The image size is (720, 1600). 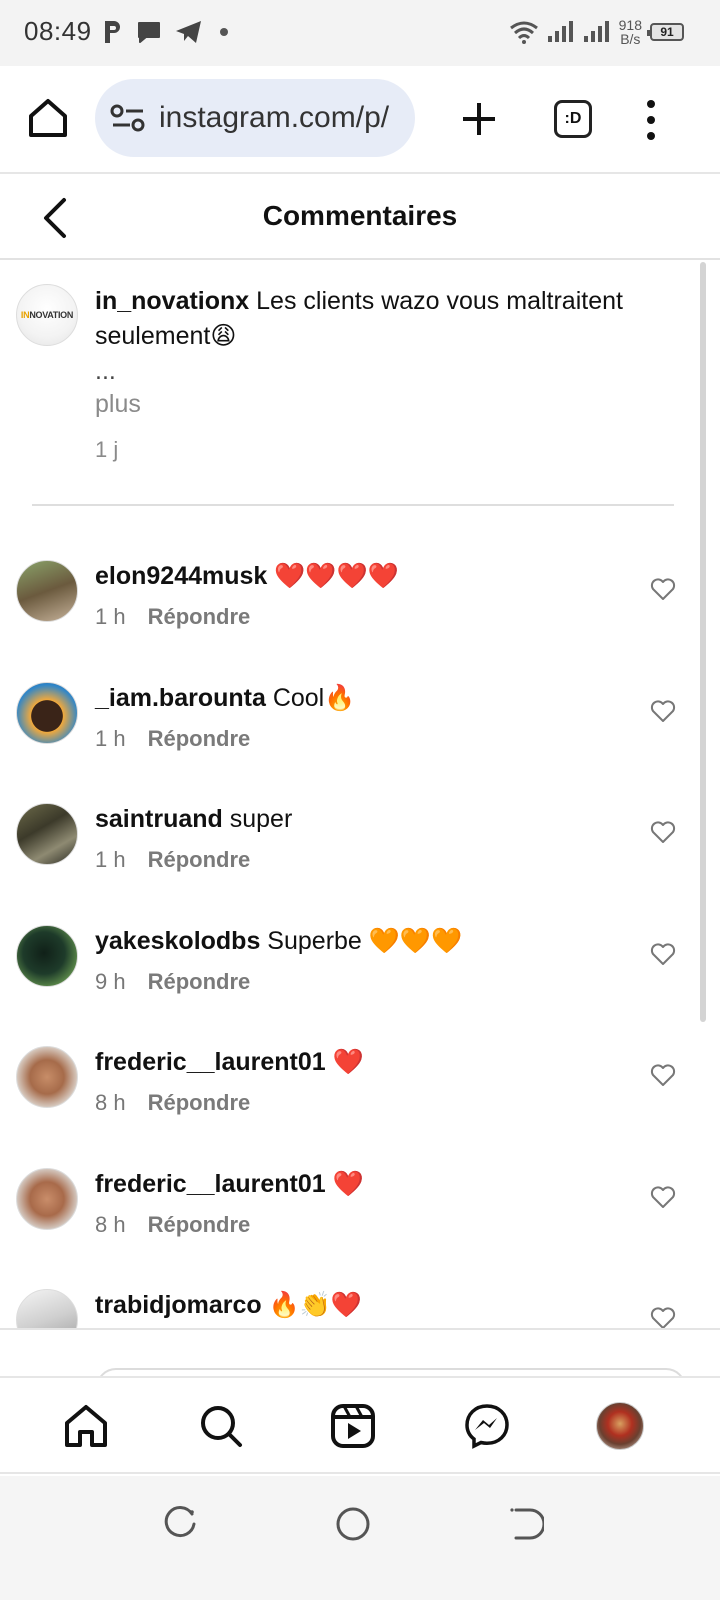 I want to click on net-speed: 918 B/s, so click(x=630, y=32).